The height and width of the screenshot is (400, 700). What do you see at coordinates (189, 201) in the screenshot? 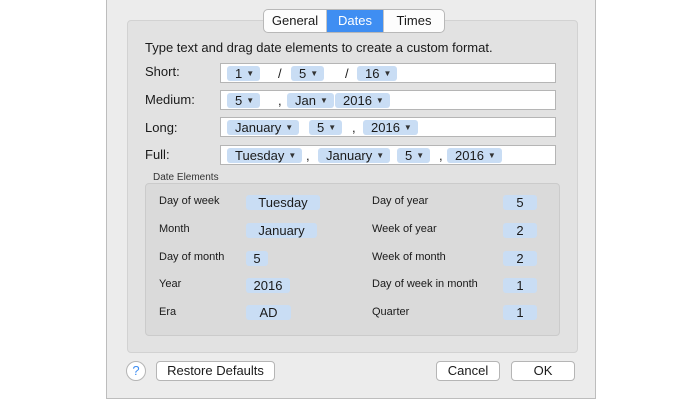
I see `element-label-day-of-week: Day of week` at bounding box center [189, 201].